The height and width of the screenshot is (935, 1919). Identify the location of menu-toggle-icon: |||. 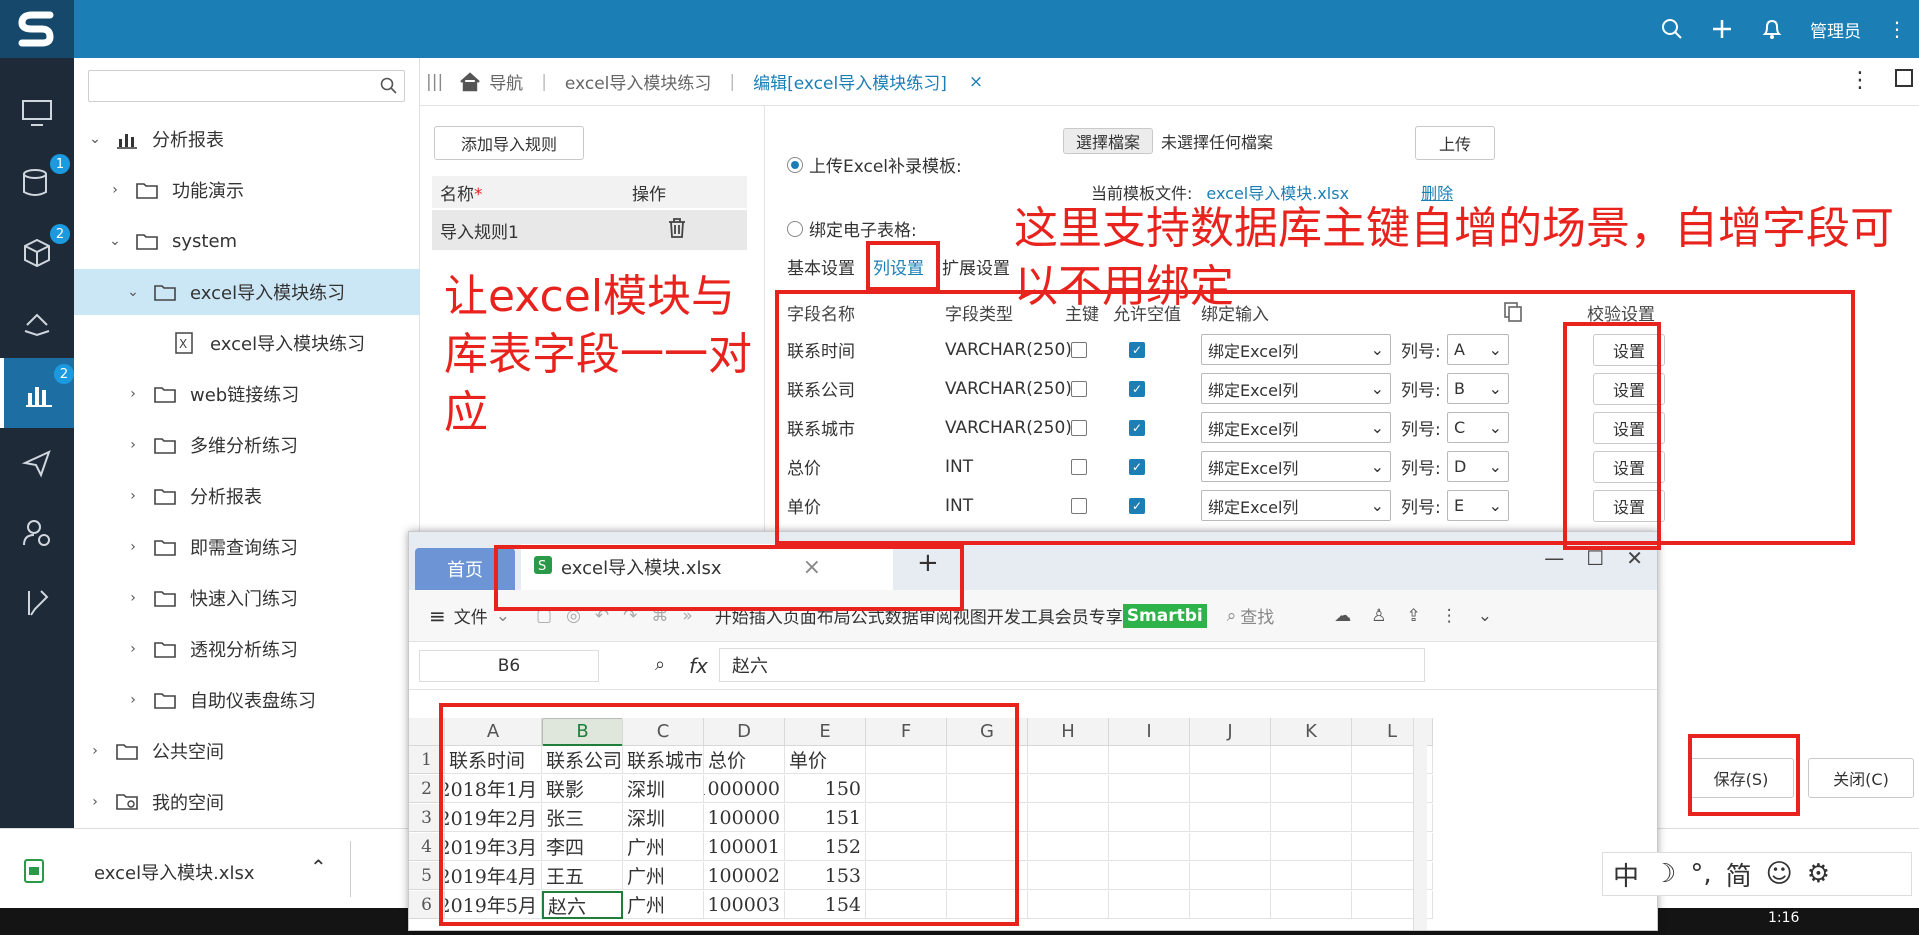
(434, 82).